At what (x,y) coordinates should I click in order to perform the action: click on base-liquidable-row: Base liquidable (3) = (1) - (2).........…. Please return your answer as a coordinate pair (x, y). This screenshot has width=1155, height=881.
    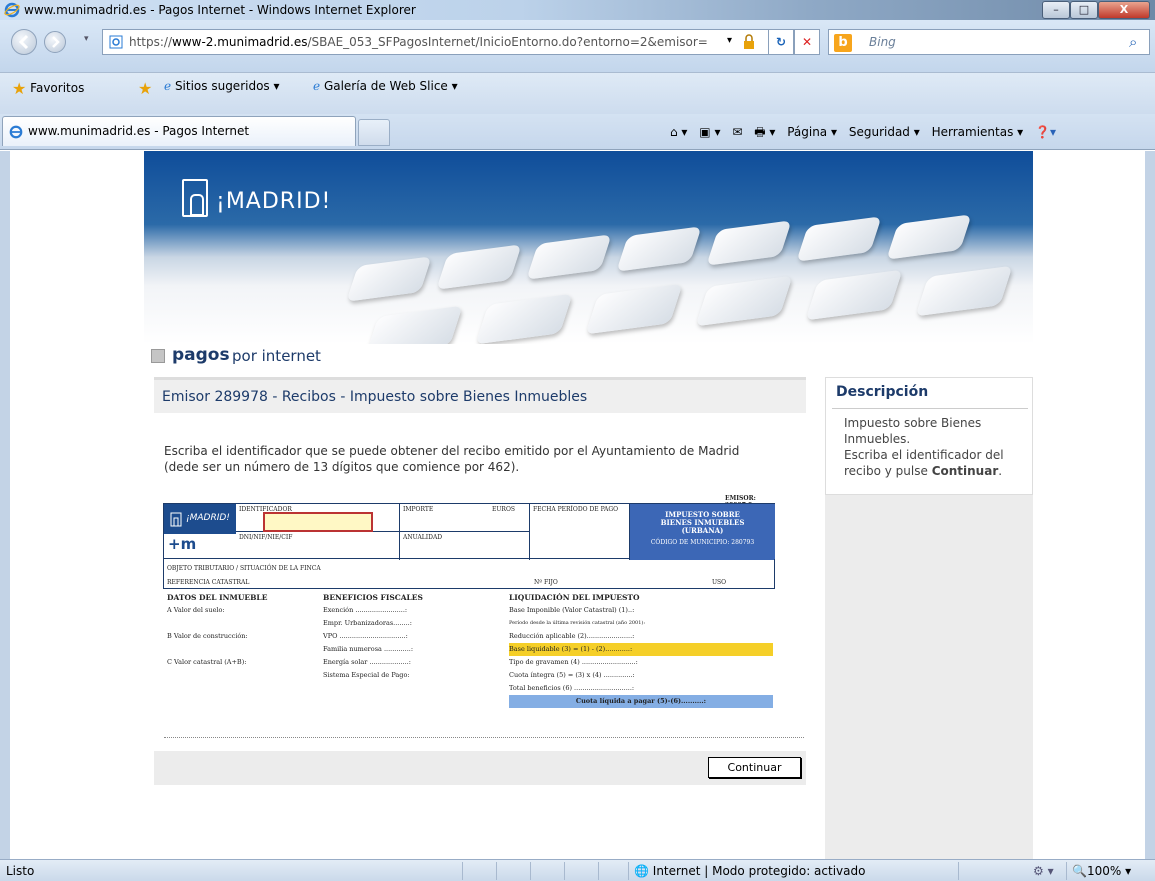
    Looking at the image, I should click on (641, 649).